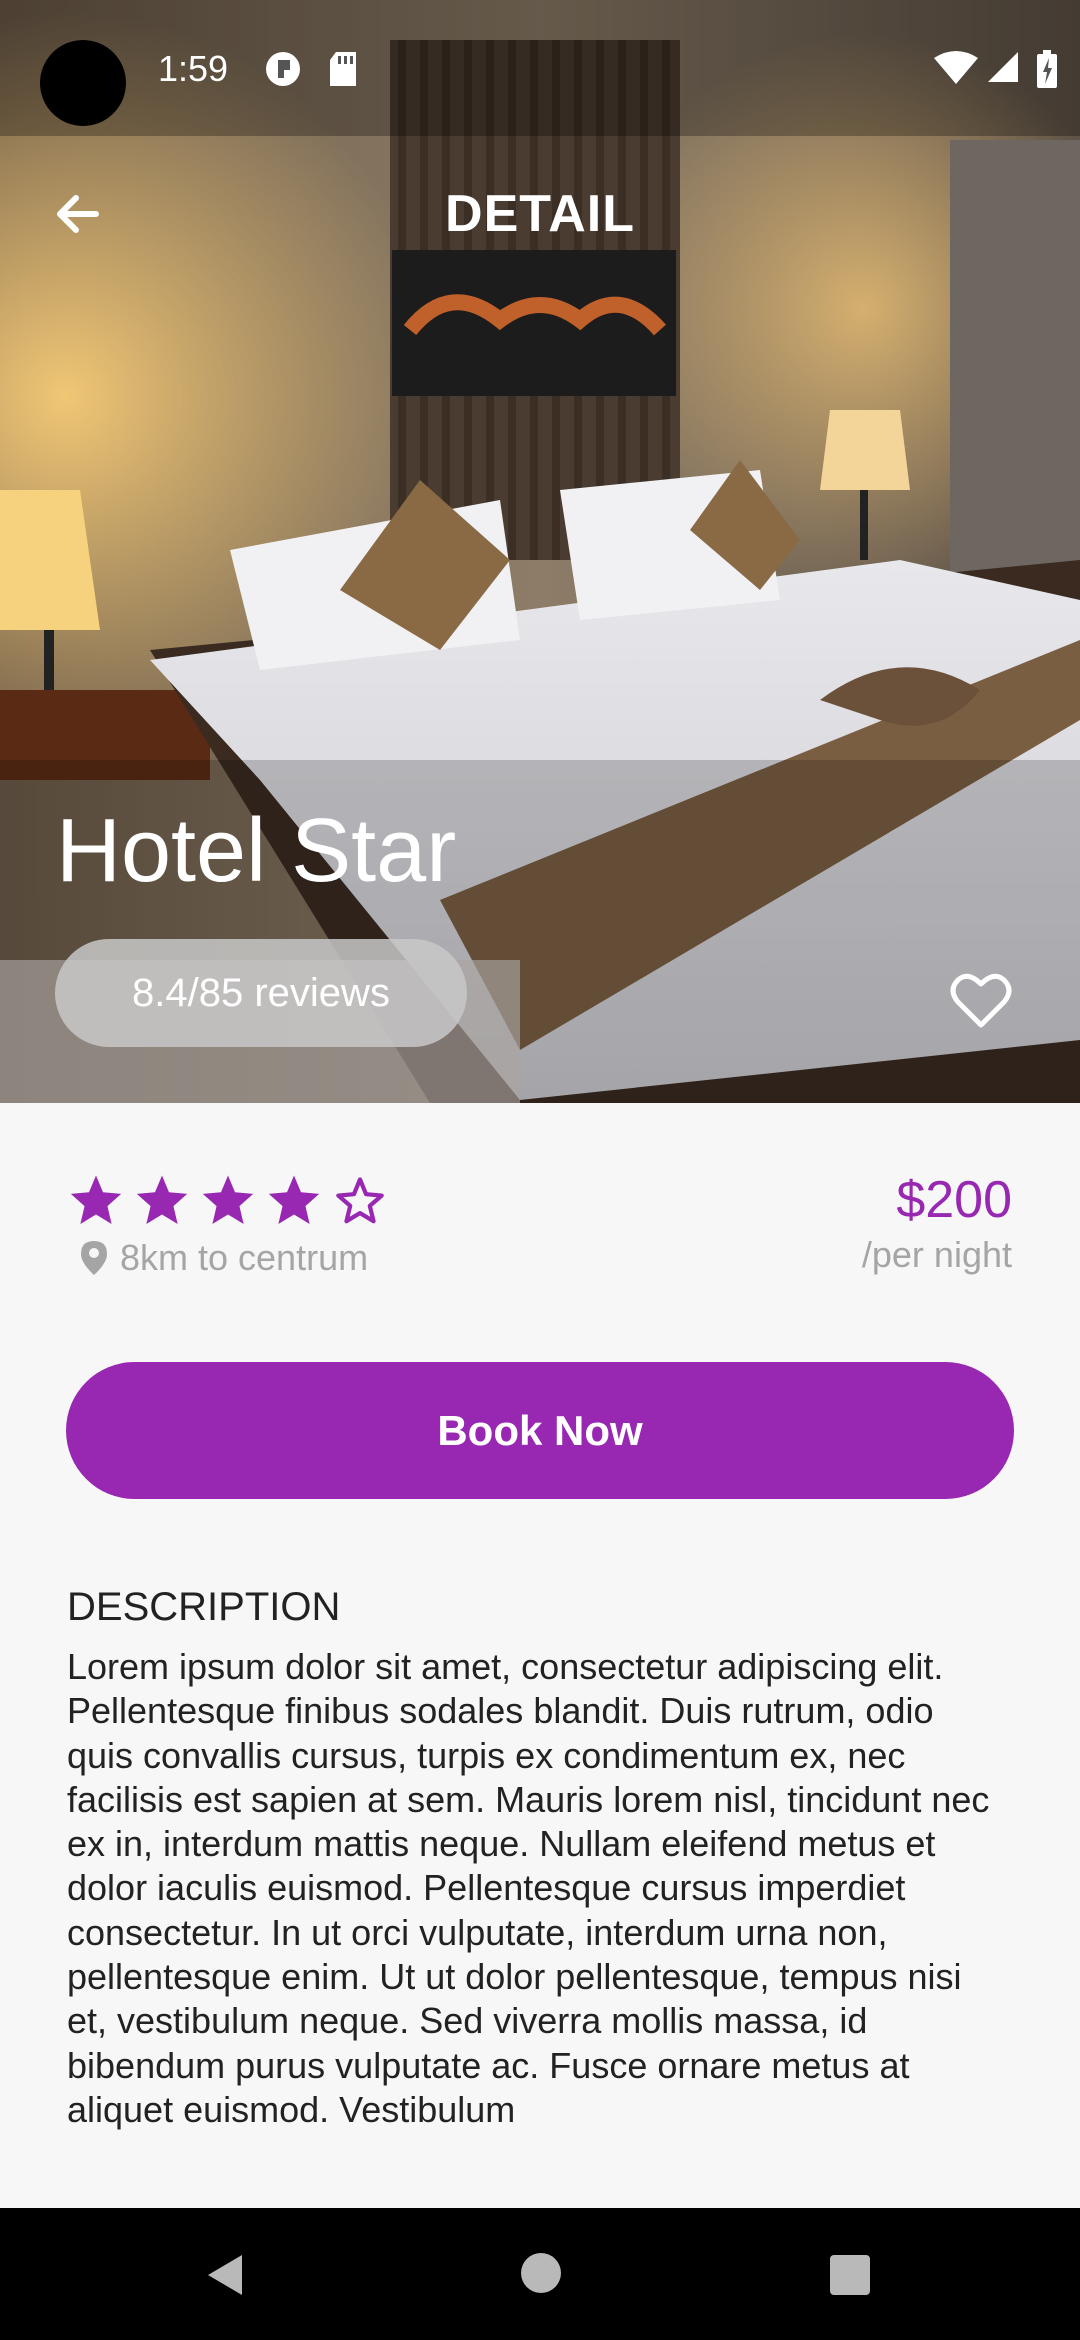 This screenshot has width=1080, height=2340. Describe the element at coordinates (193, 68) in the screenshot. I see `status-time: 1:59` at that location.